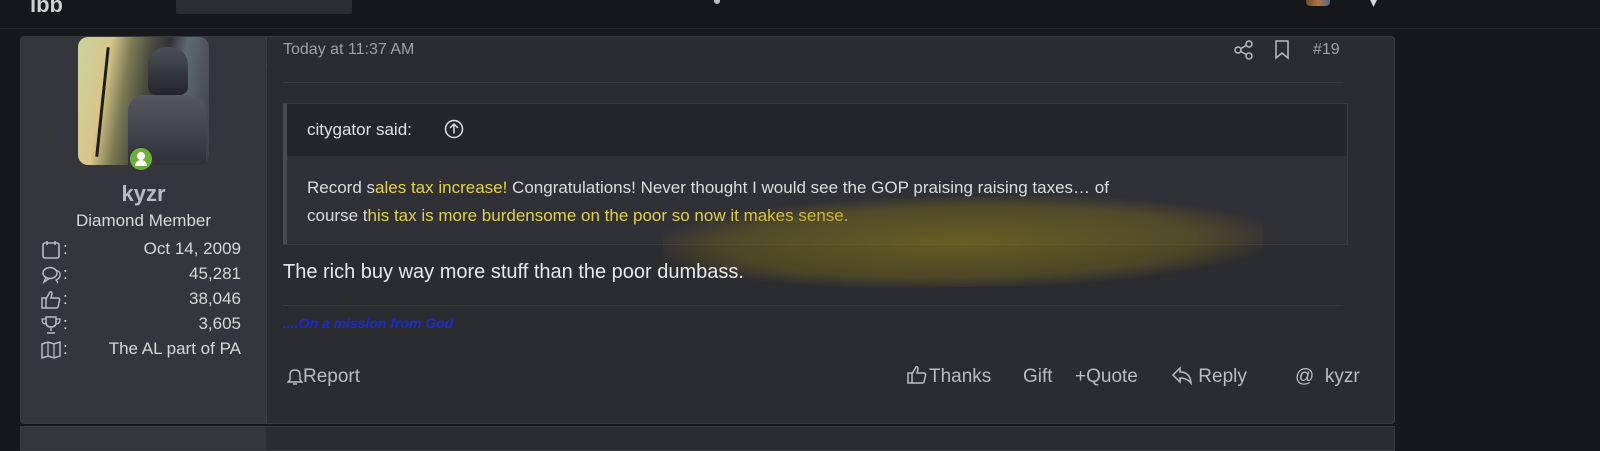  I want to click on reply-icon, so click(1181, 376).